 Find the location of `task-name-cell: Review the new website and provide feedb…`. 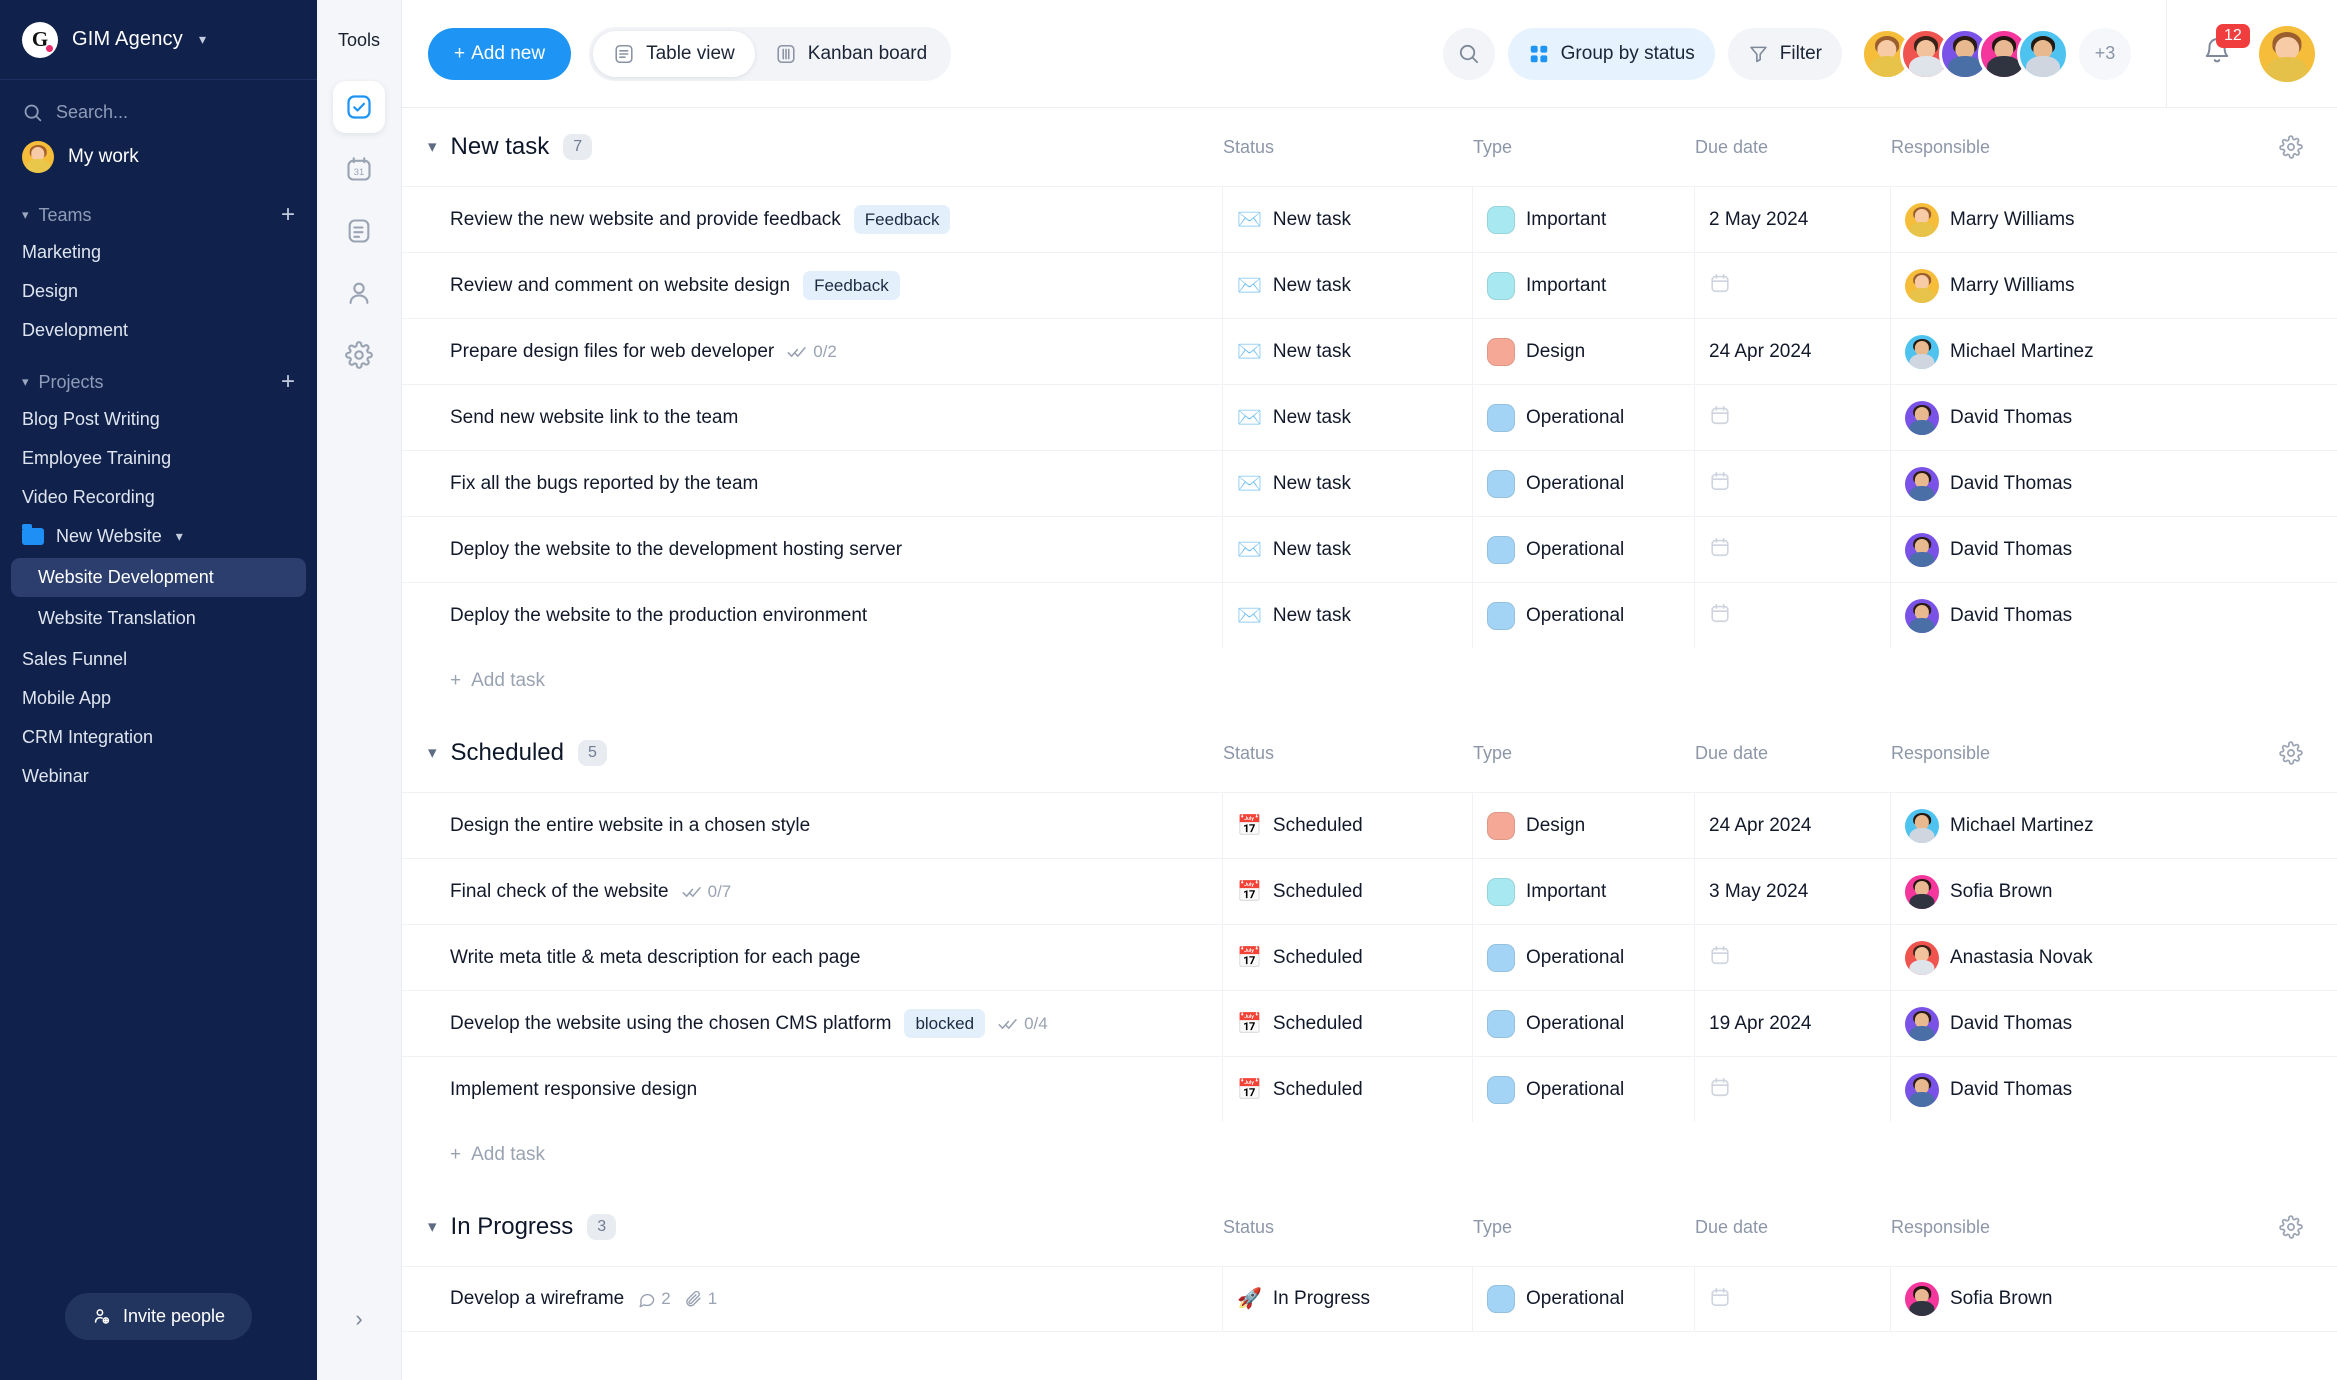

task-name-cell: Review the new website and provide feedb… is located at coordinates (812, 219).